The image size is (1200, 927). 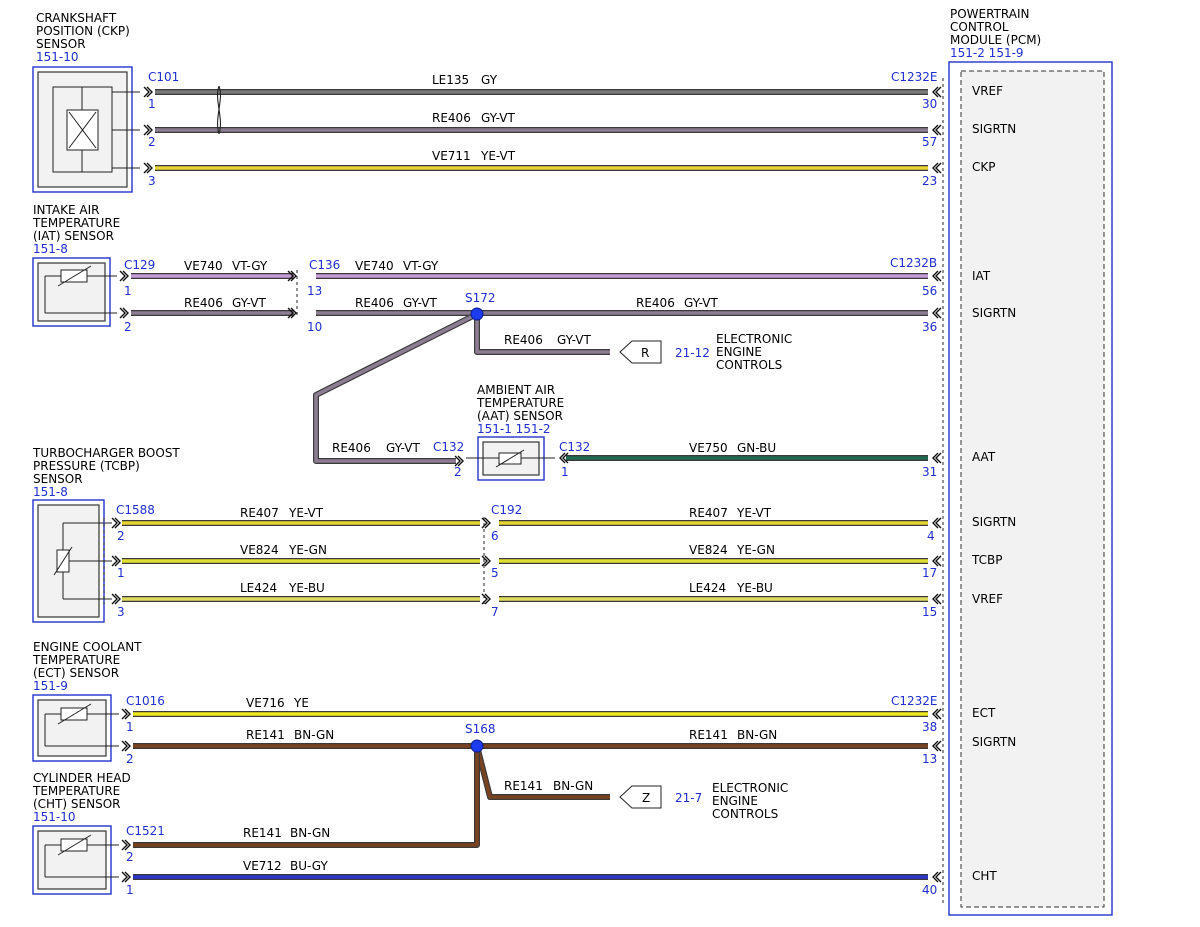 What do you see at coordinates (163, 77) in the screenshot?
I see `connector-c101: C101` at bounding box center [163, 77].